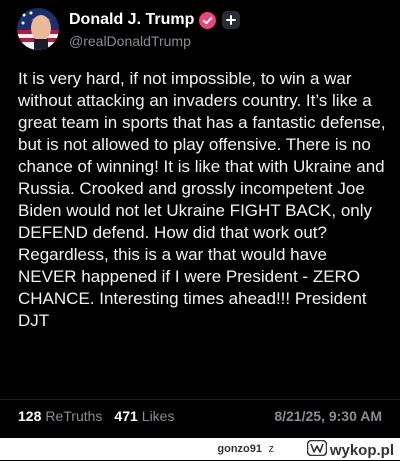  I want to click on likes-count: 471, so click(125, 416).